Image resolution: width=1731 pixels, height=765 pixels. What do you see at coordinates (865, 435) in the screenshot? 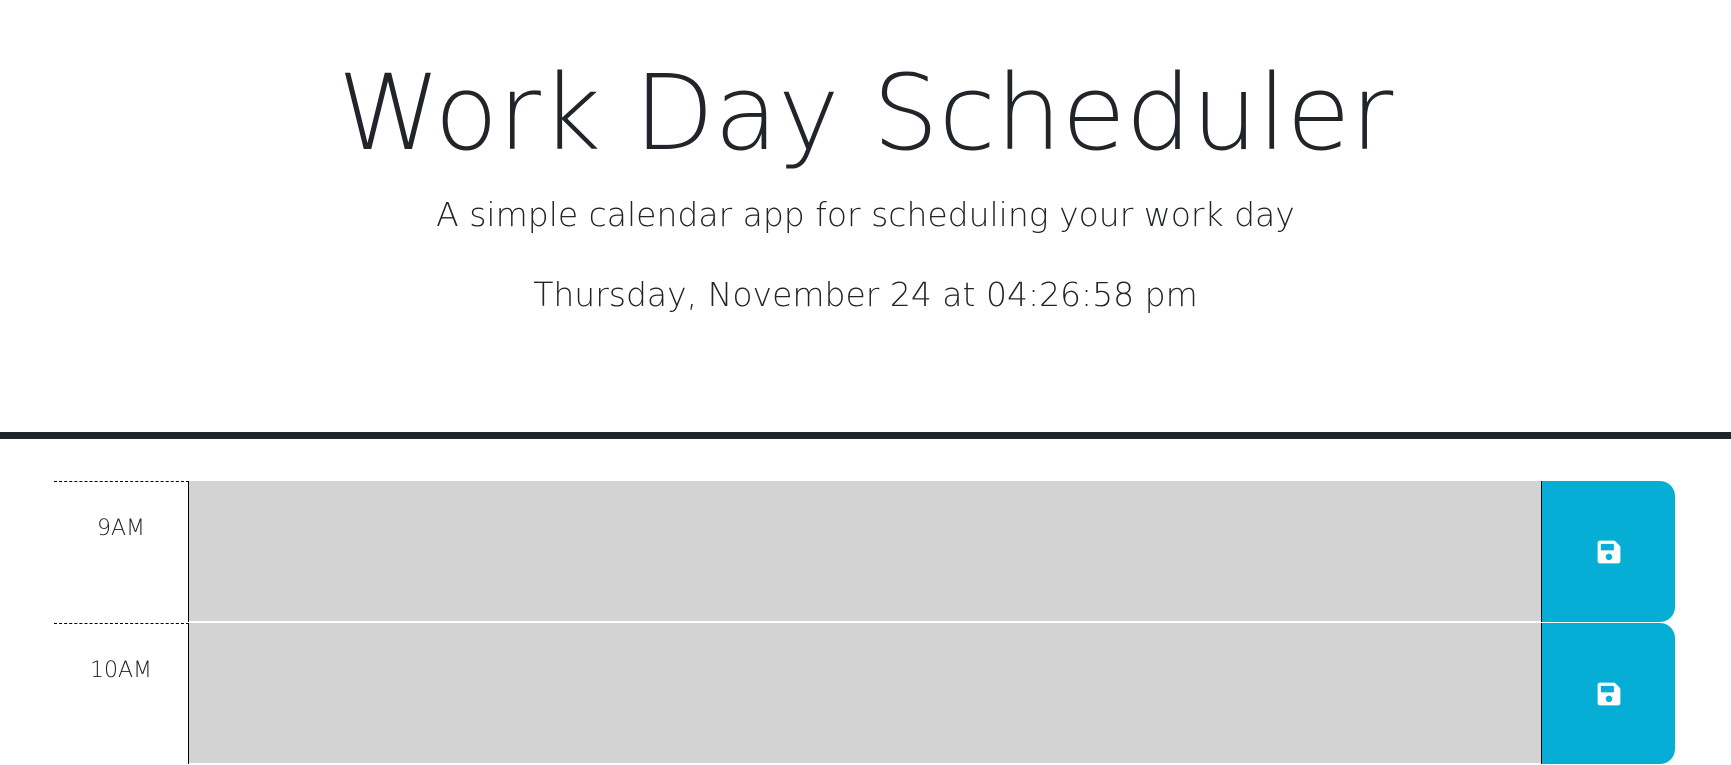
I see `header-divider` at bounding box center [865, 435].